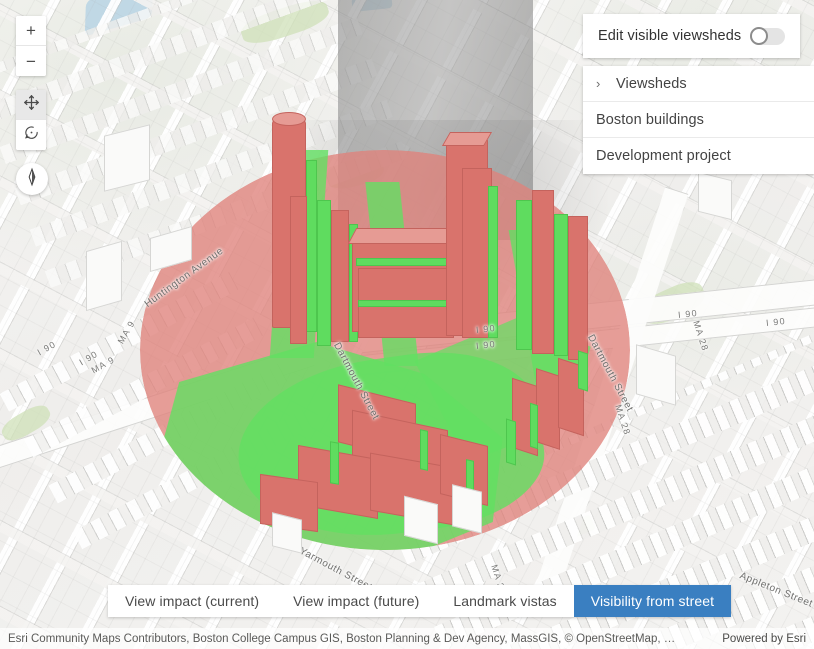 Image resolution: width=814 pixels, height=649 pixels. I want to click on tab-label: View impact (current), so click(192, 601).